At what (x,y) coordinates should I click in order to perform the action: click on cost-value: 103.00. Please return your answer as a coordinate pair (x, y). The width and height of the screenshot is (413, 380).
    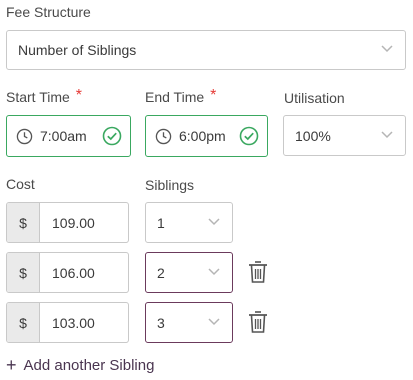
    Looking at the image, I should click on (73, 322).